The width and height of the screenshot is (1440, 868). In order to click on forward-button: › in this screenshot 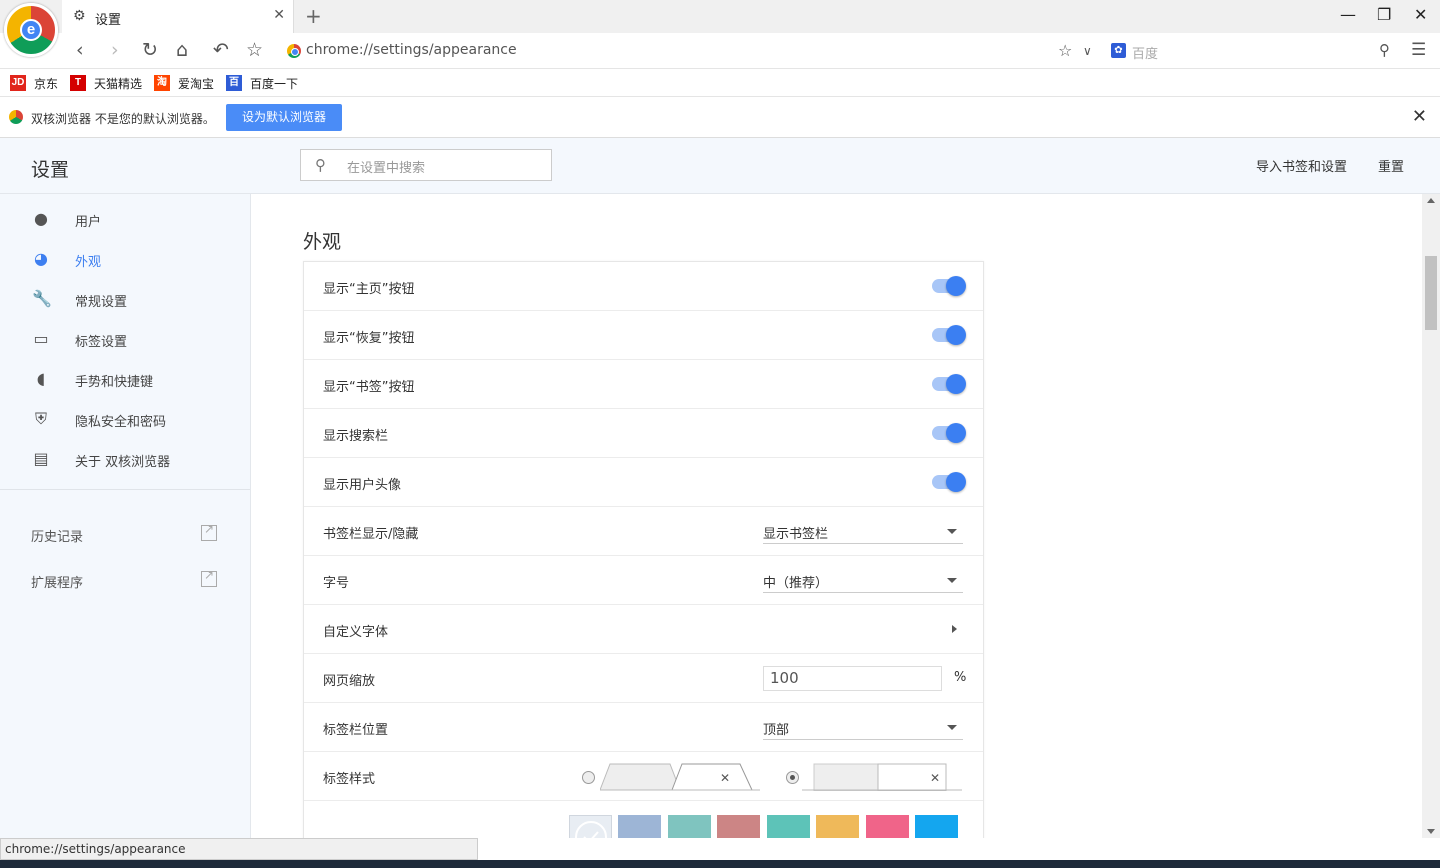, I will do `click(115, 50)`.